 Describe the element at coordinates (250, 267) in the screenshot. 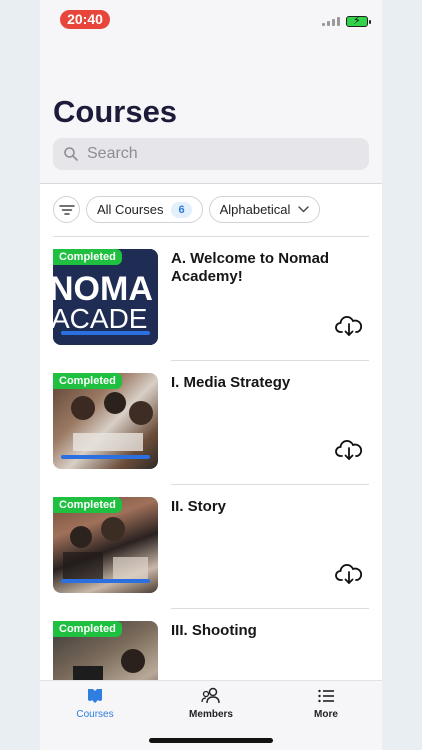

I see `course-title: A. Welcome to Nomad Academy!` at that location.